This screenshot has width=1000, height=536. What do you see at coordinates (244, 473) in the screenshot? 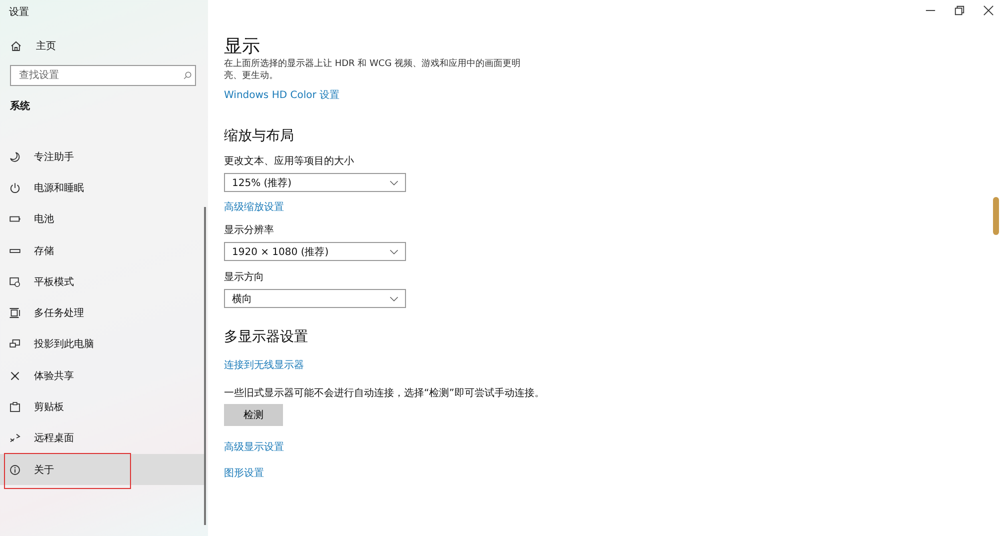
I see `settings-link: 图形设置` at bounding box center [244, 473].